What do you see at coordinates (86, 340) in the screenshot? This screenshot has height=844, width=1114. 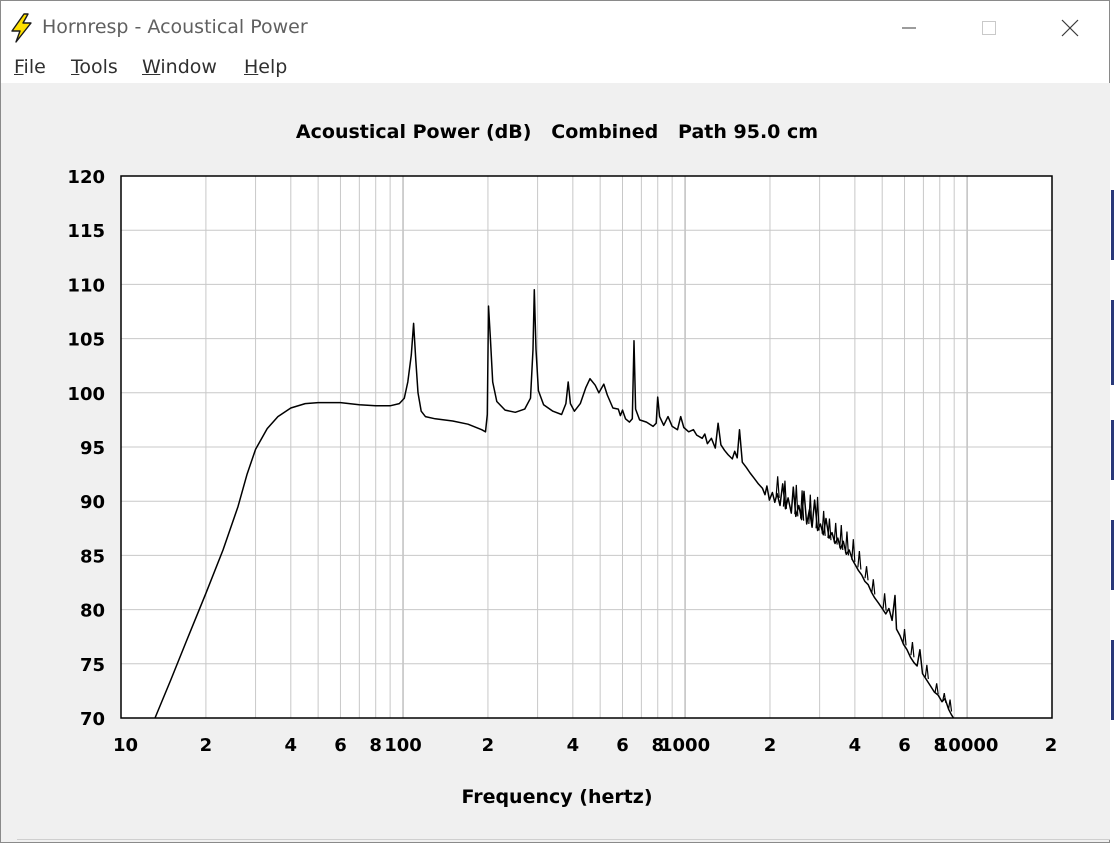 I see `y-tick-label: 105` at bounding box center [86, 340].